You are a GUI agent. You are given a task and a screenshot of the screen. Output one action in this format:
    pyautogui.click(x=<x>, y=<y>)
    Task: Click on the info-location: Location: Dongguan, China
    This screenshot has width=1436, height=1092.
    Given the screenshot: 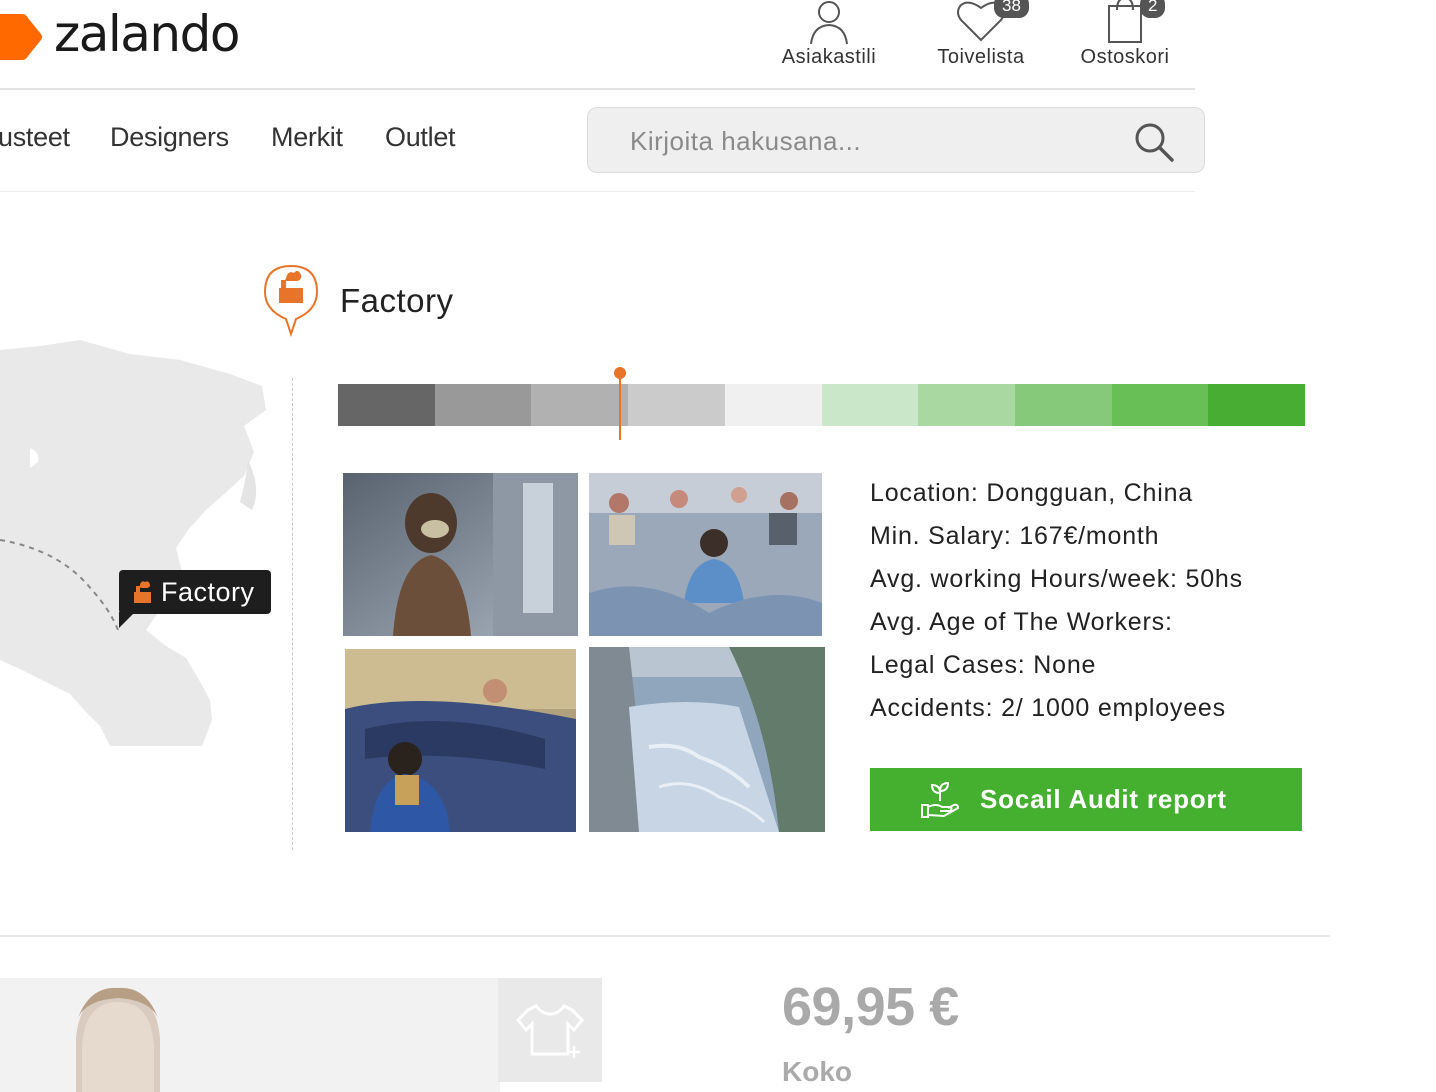 What is the action you would take?
    pyautogui.click(x=1032, y=493)
    